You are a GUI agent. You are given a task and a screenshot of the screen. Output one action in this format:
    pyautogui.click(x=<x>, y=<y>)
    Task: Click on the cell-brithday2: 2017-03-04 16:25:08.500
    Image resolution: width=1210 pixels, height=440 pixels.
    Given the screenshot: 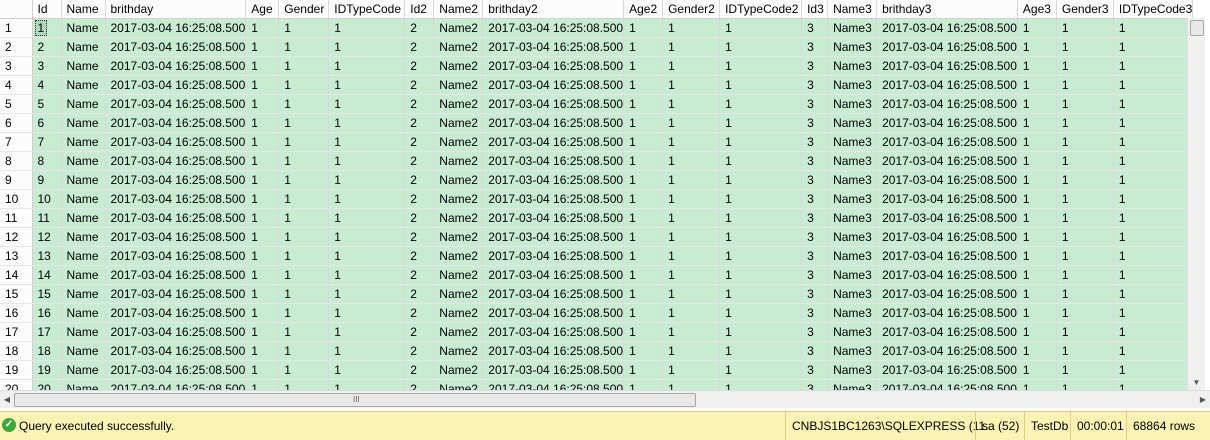 What is the action you would take?
    pyautogui.click(x=553, y=123)
    